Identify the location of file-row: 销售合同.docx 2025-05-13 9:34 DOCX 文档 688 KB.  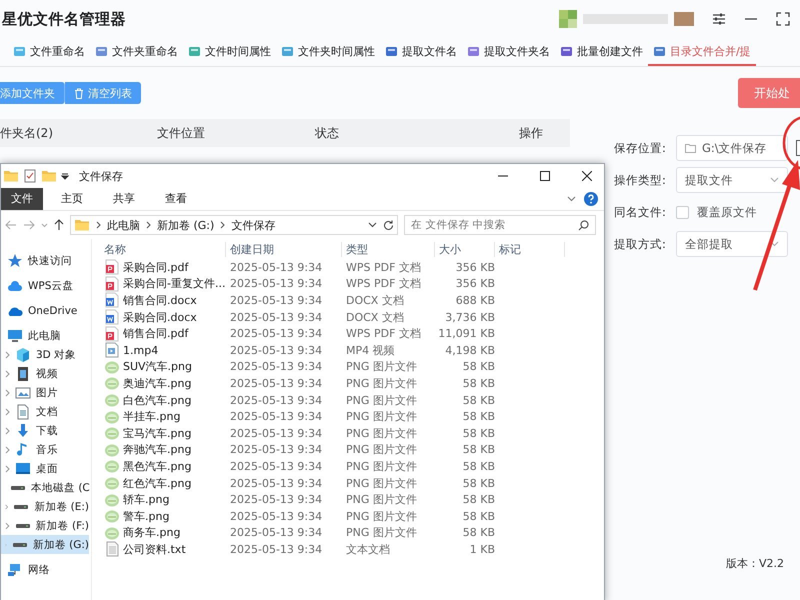
(352, 300).